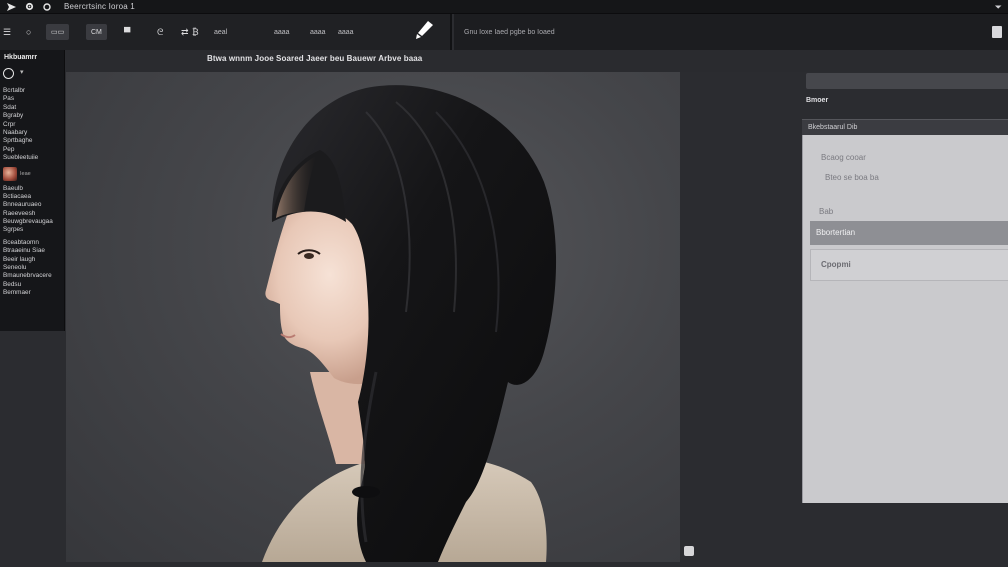  What do you see at coordinates (731, 32) in the screenshot?
I see `options-bar: Gnu Ioxe Iaed pgbe bo Ioaed` at bounding box center [731, 32].